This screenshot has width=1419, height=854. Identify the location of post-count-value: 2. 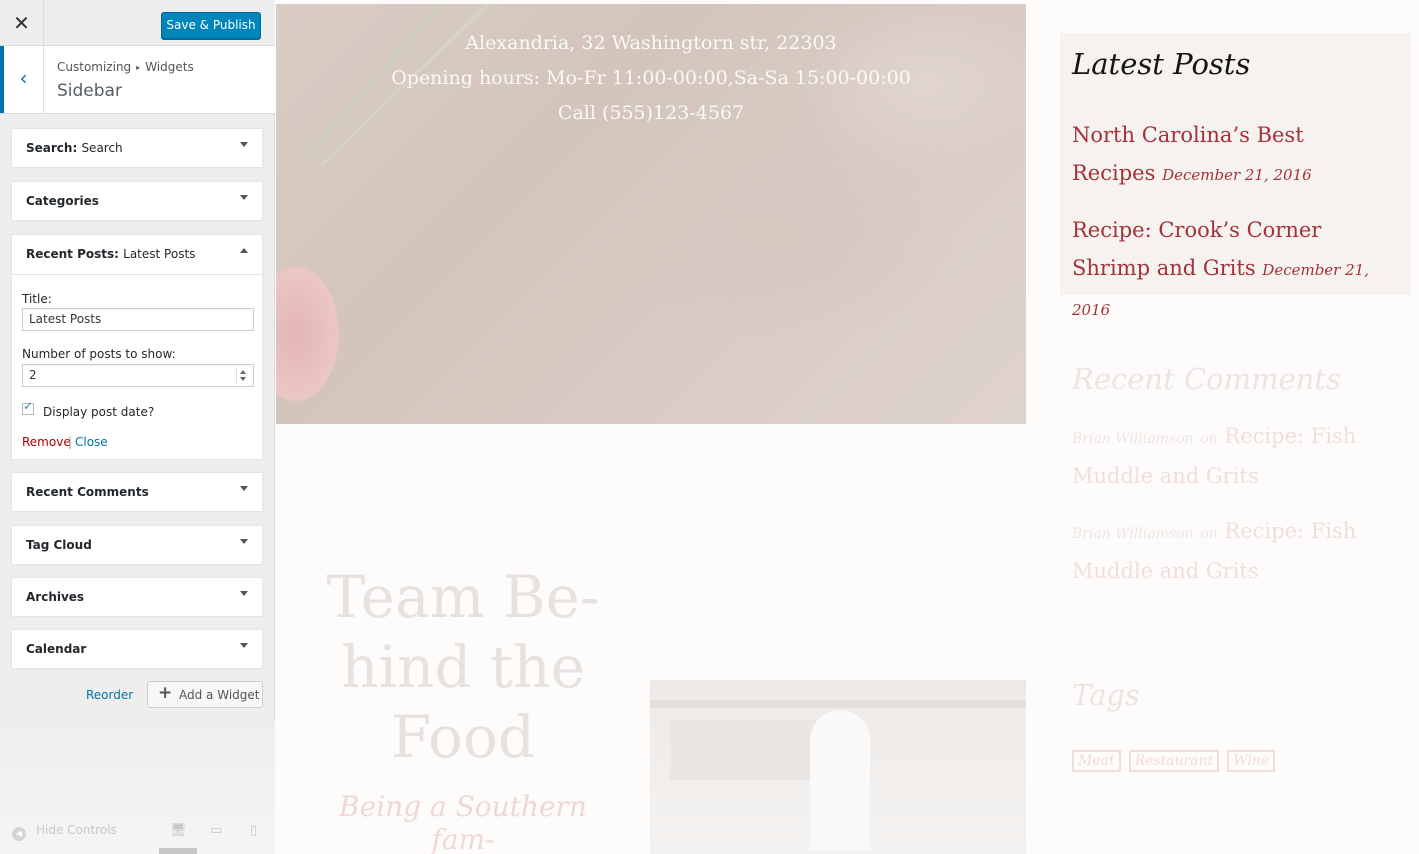
(33, 375).